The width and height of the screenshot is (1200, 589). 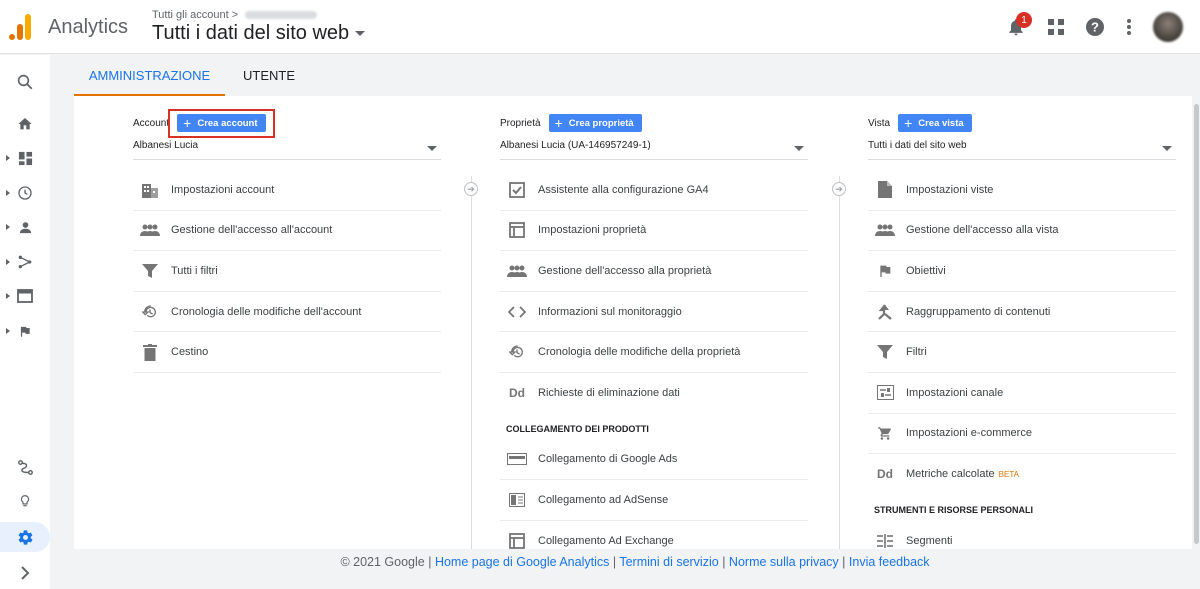 What do you see at coordinates (885, 393) in the screenshot?
I see `channel-icon` at bounding box center [885, 393].